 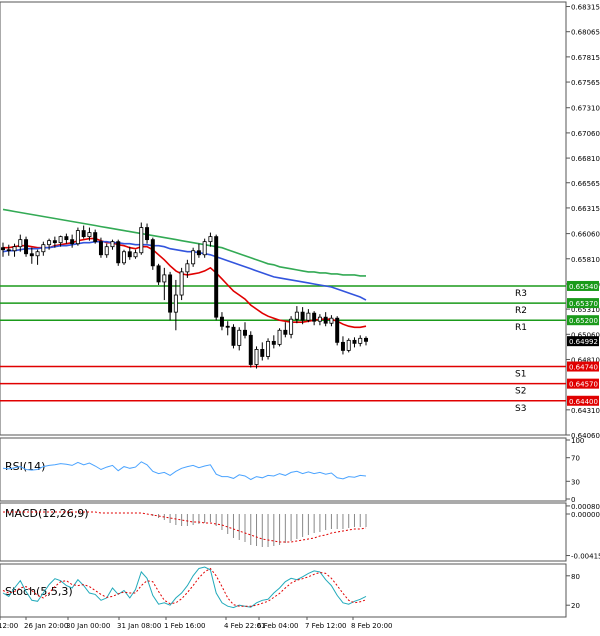 What do you see at coordinates (88, 626) in the screenshot?
I see `time-tick-label: 30 Jan 00:00` at bounding box center [88, 626].